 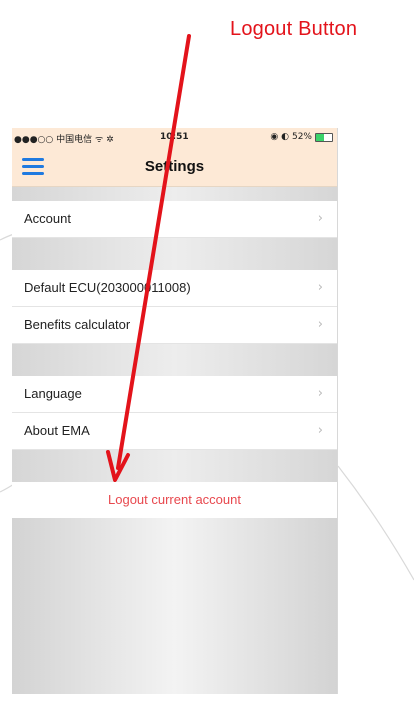 I want to click on logout-button: Logout current account, so click(x=174, y=500).